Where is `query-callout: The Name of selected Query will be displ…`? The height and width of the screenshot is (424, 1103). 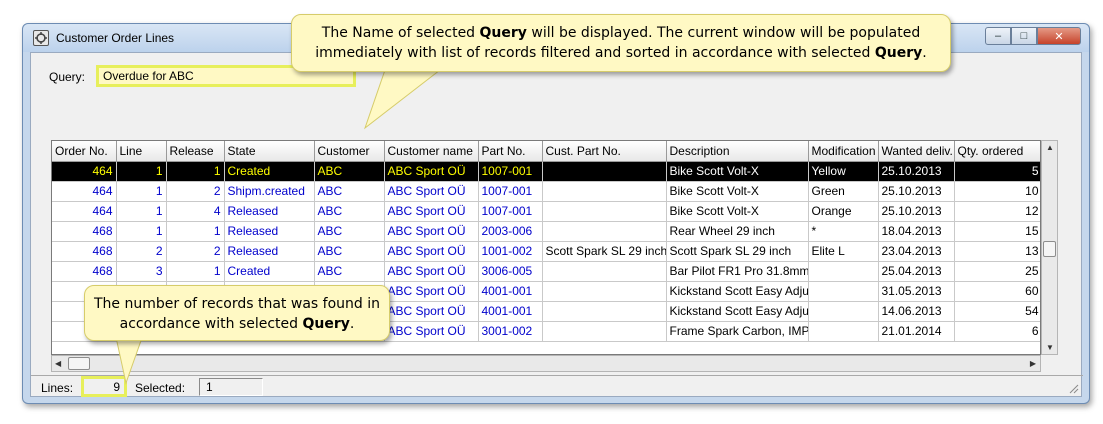 query-callout: The Name of selected Query will be displ… is located at coordinates (621, 43).